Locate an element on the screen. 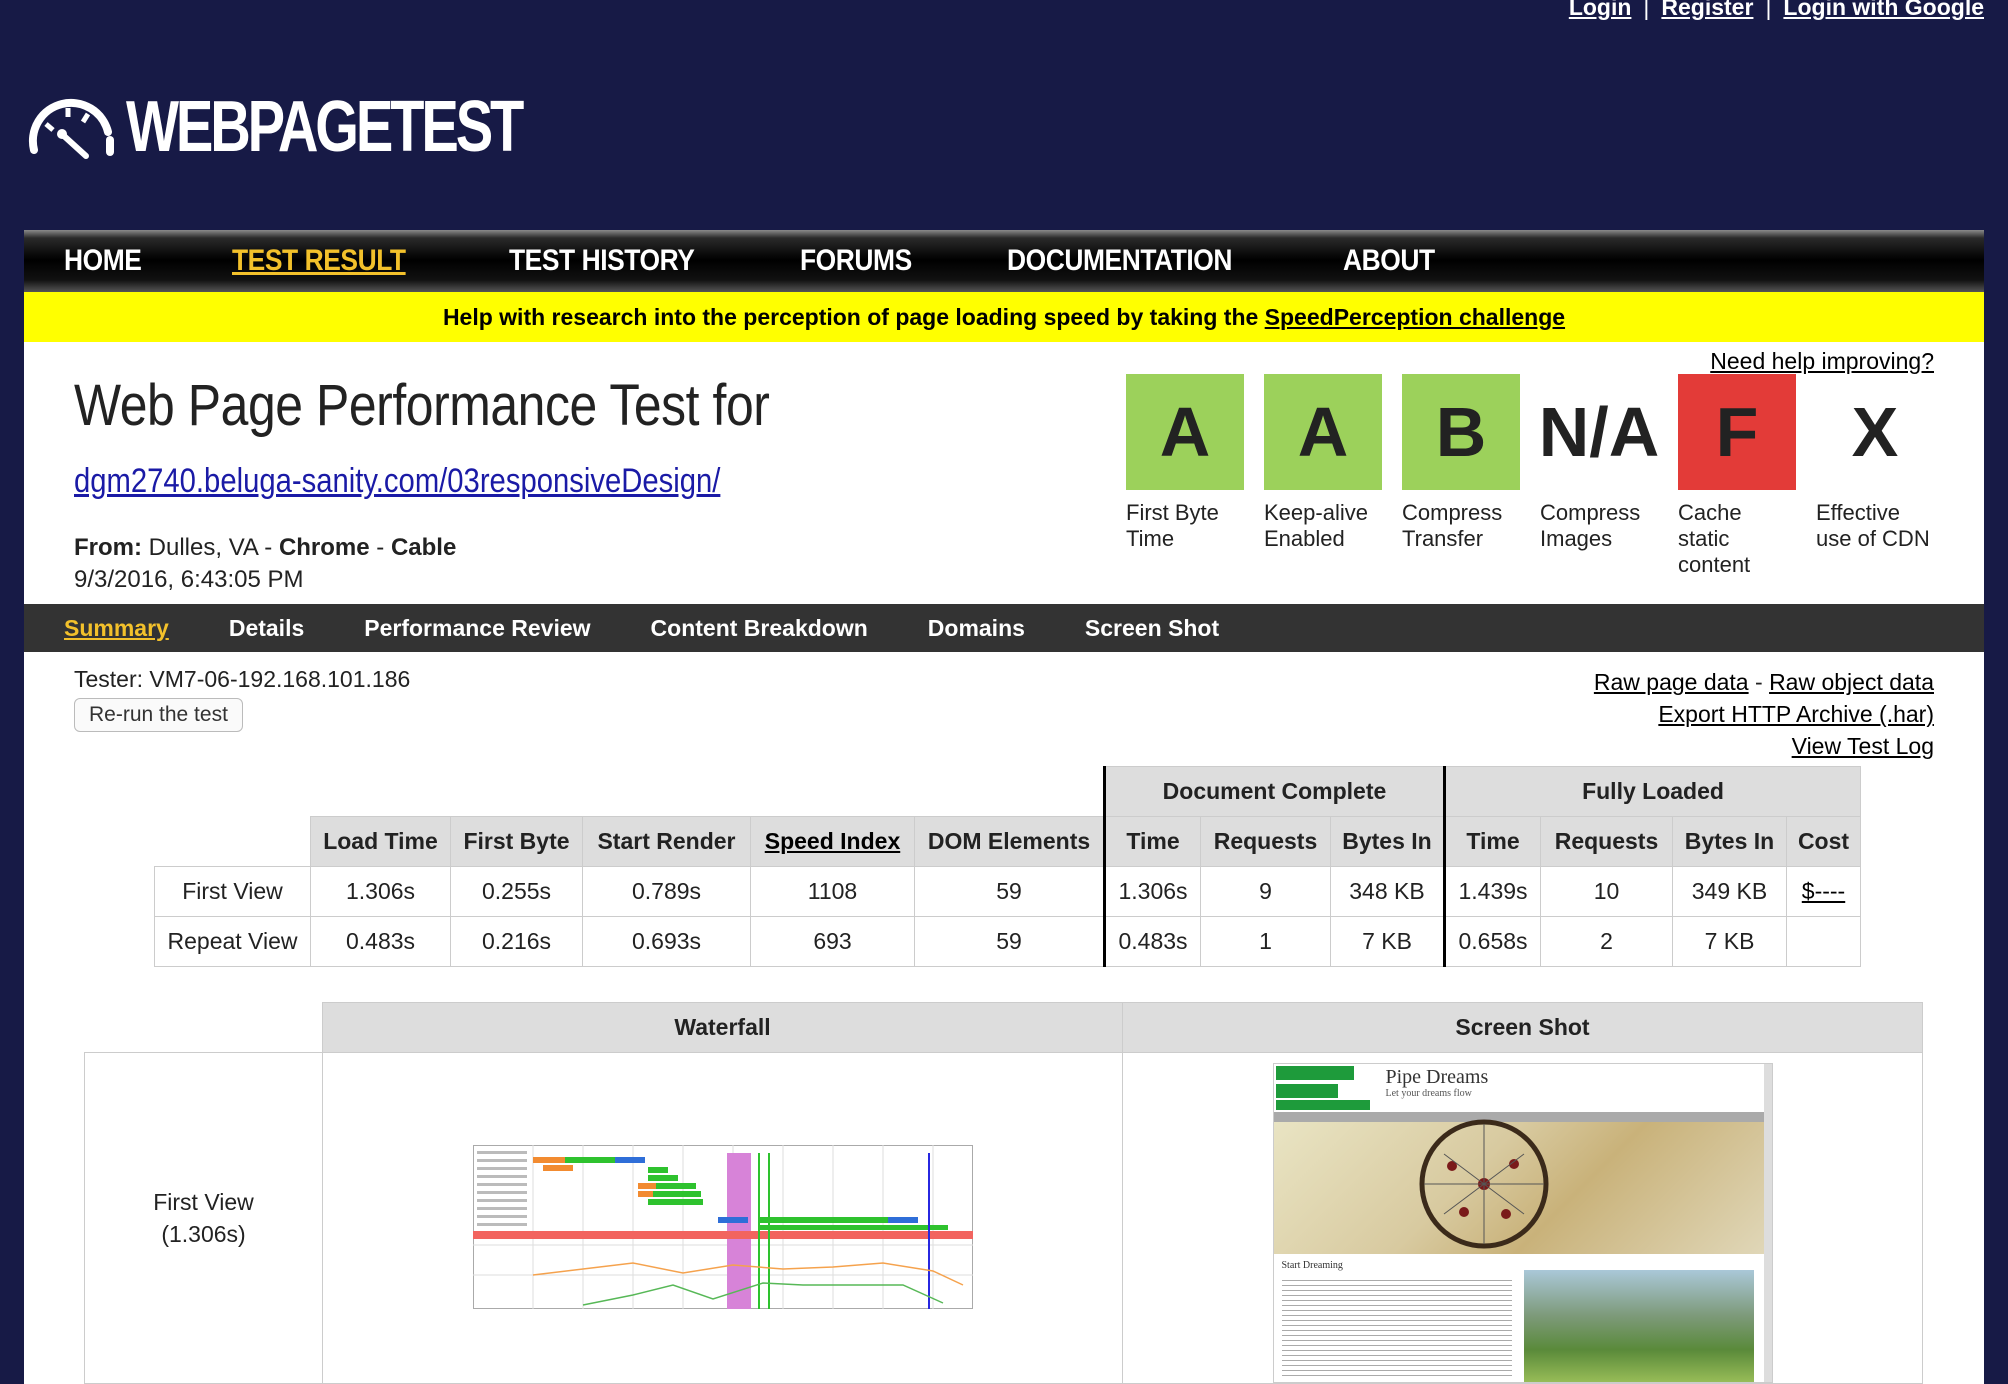 Image resolution: width=2008 pixels, height=1384 pixels. grade-label: First Byte Time is located at coordinates (1172, 525).